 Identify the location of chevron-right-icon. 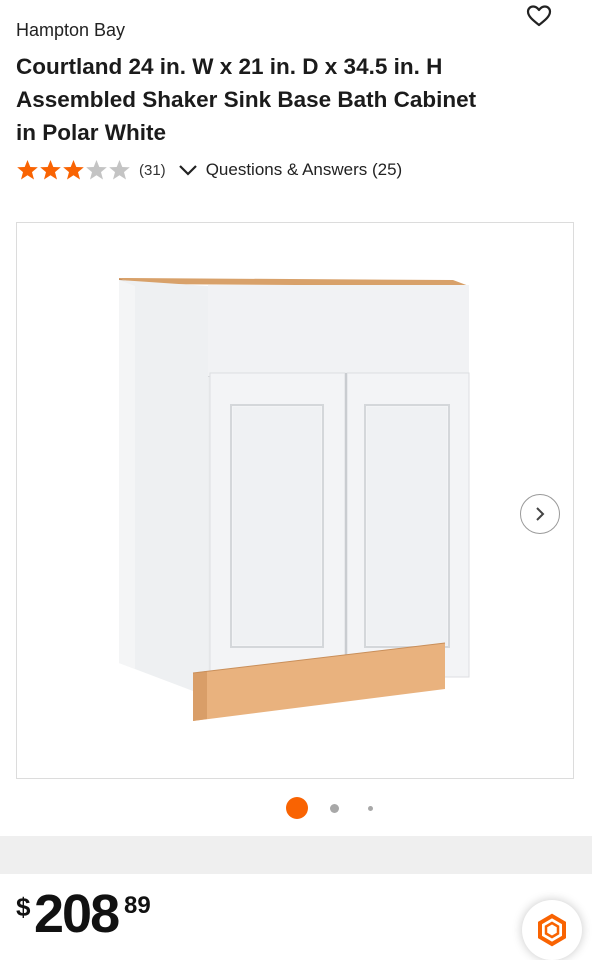
(540, 514).